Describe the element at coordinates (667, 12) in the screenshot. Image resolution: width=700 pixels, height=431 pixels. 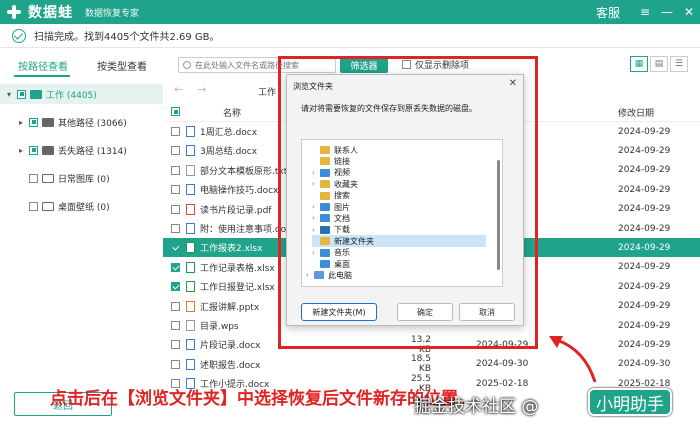
I see `minimize-icon: —` at that location.